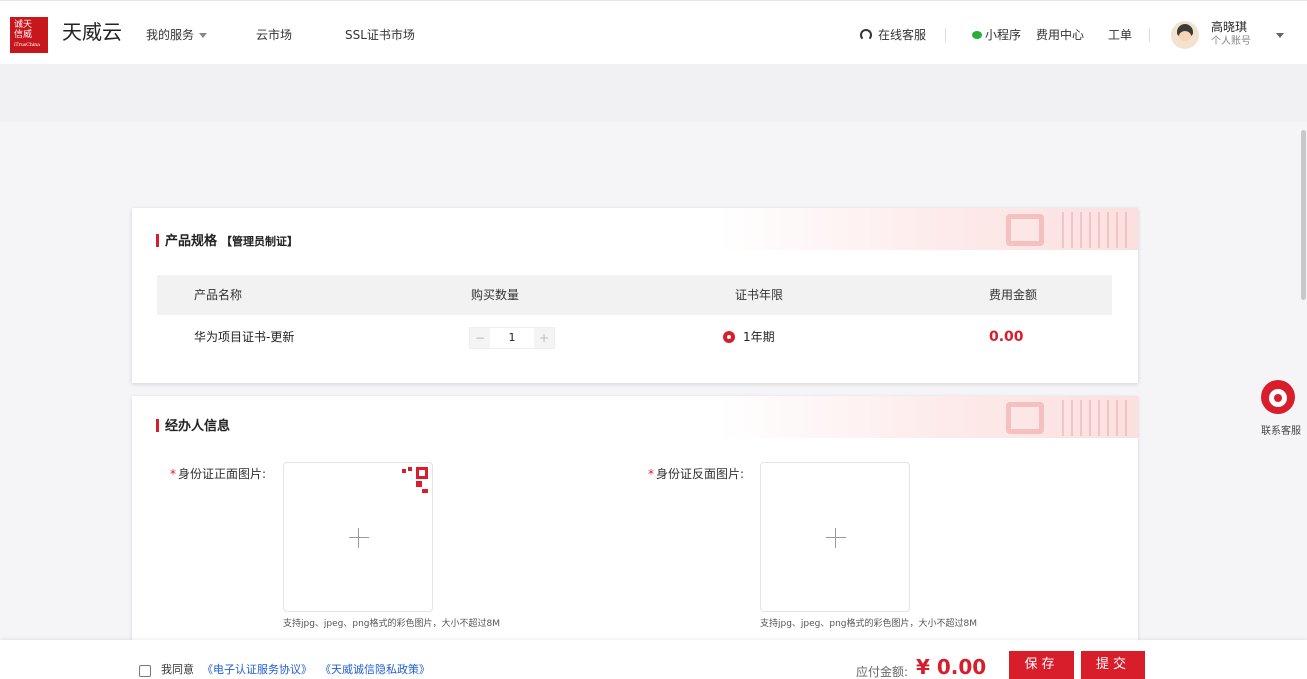 The height and width of the screenshot is (679, 1307). I want to click on privacy-policy-link: 《天威诚信隐私政策》, so click(375, 670).